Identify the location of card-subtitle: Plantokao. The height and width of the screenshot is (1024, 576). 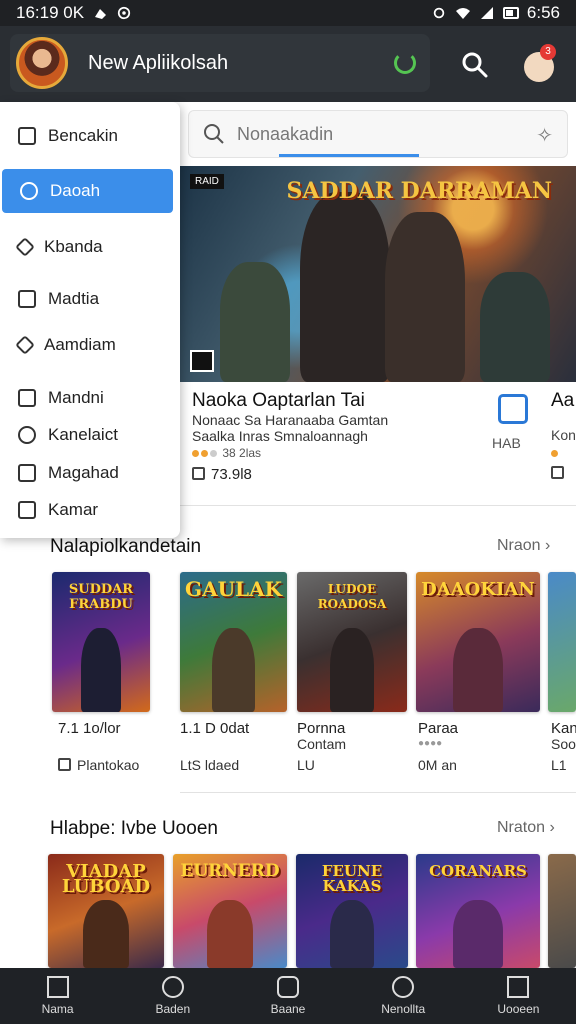
(98, 765).